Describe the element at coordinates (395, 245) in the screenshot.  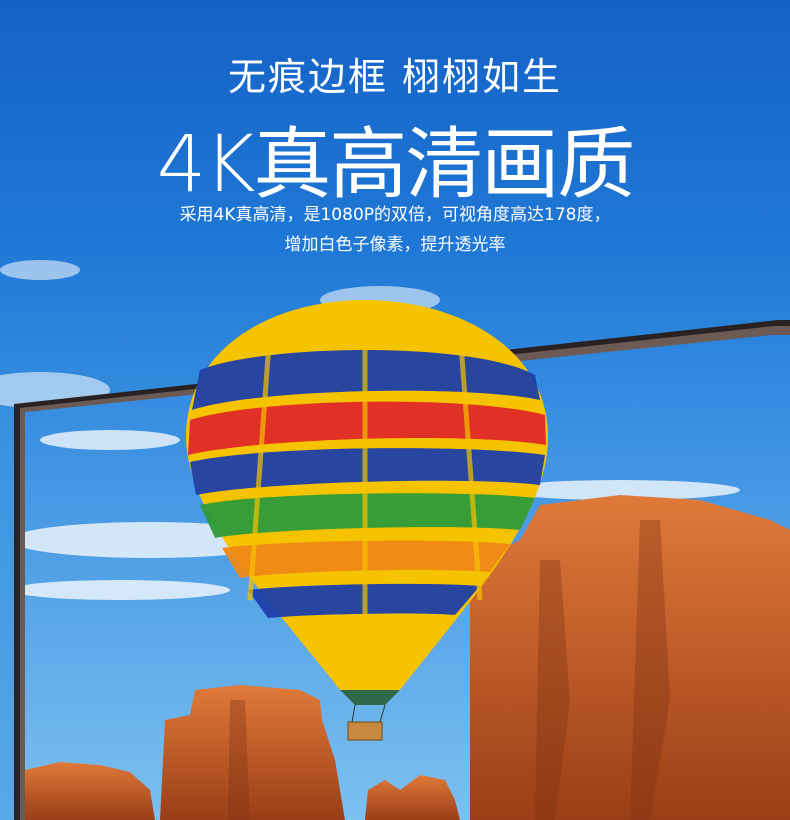
I see `description-line-2: 增加白色子像素，提升透光率` at that location.